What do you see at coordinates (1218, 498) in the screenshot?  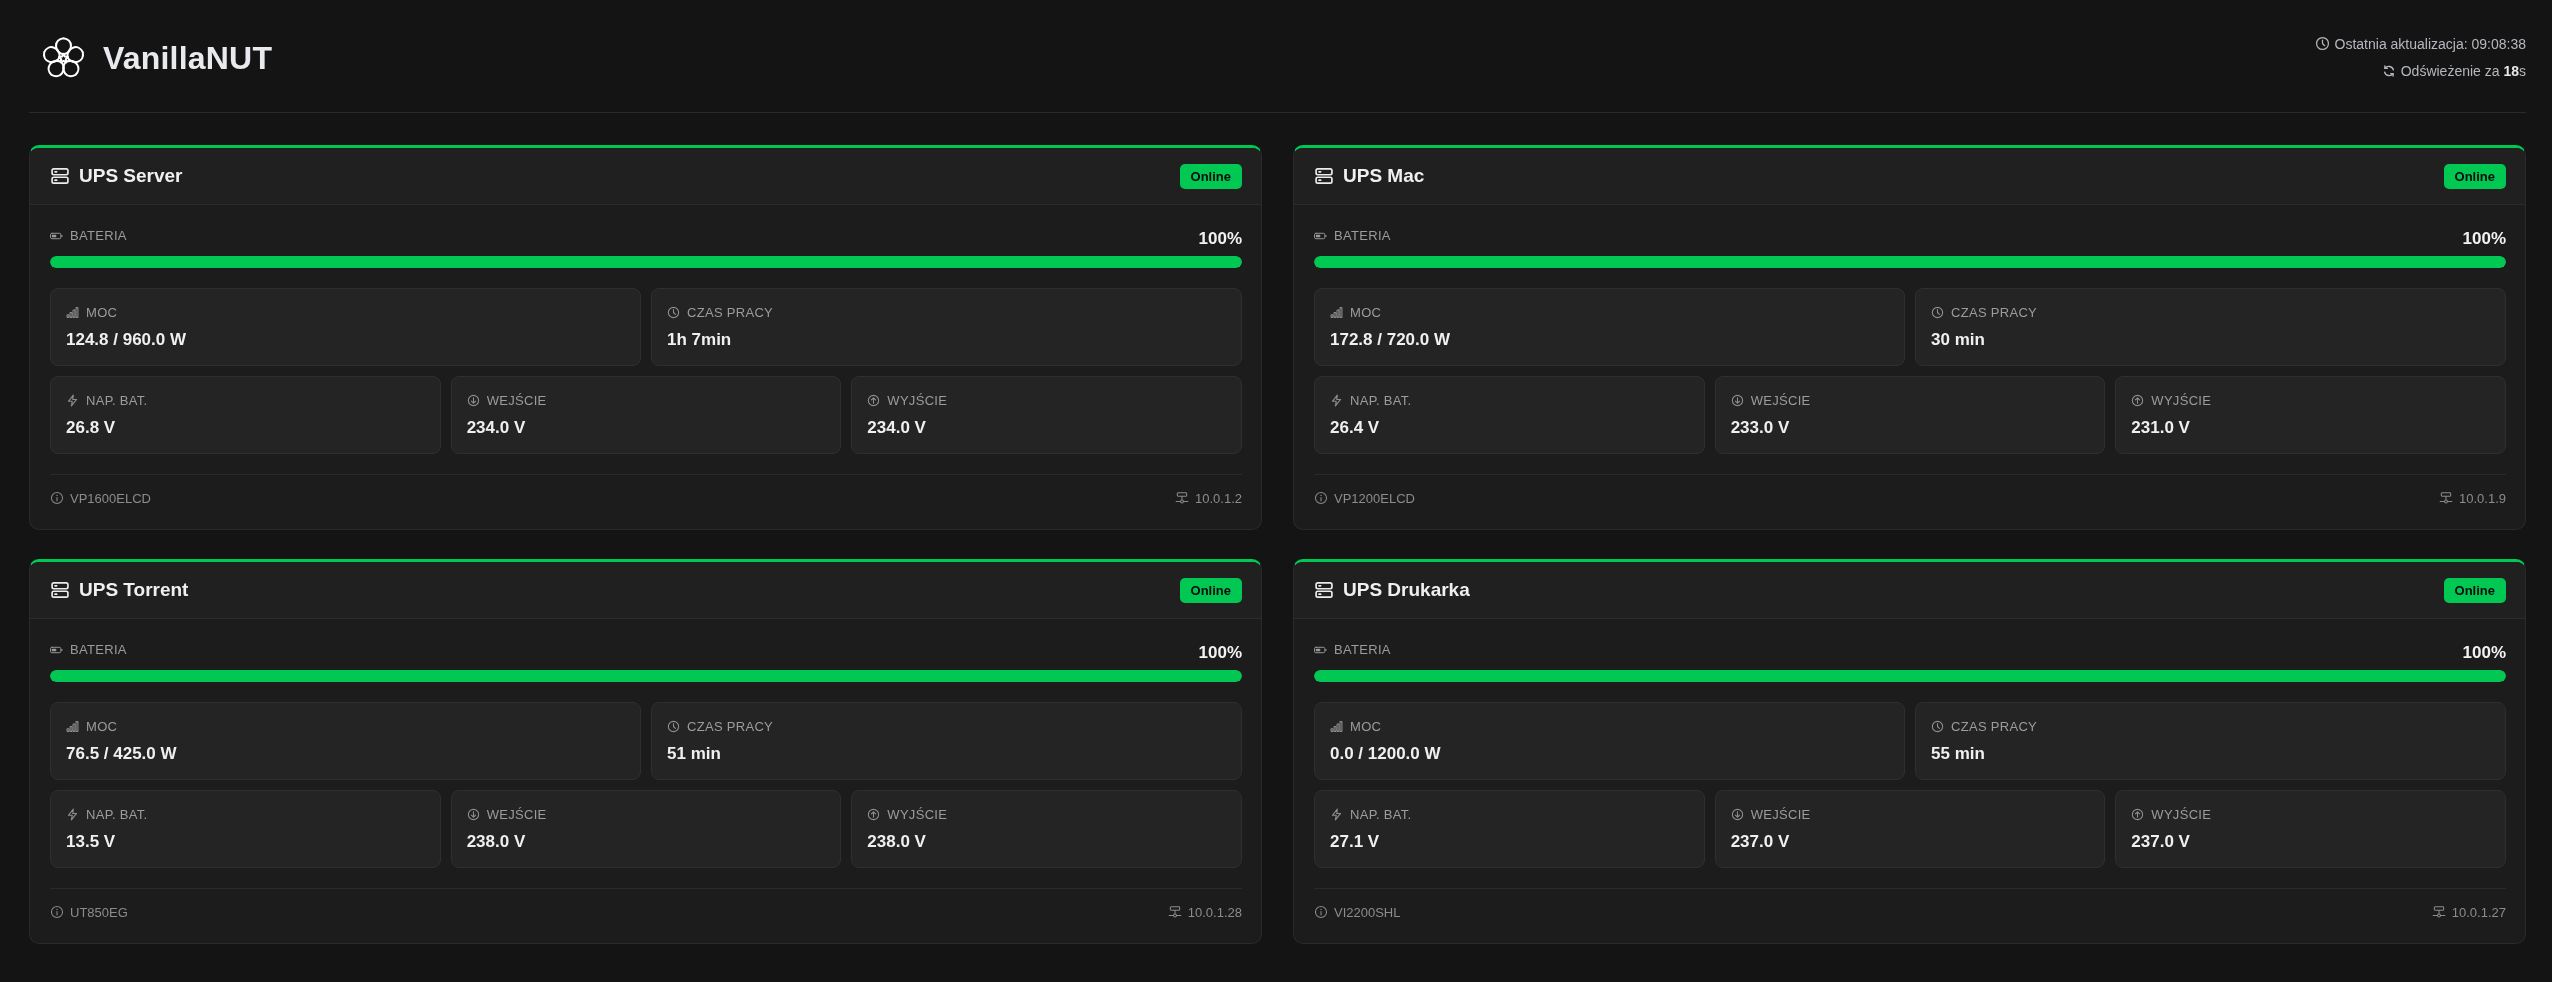 I see `ip-address: 10.0.1.2` at bounding box center [1218, 498].